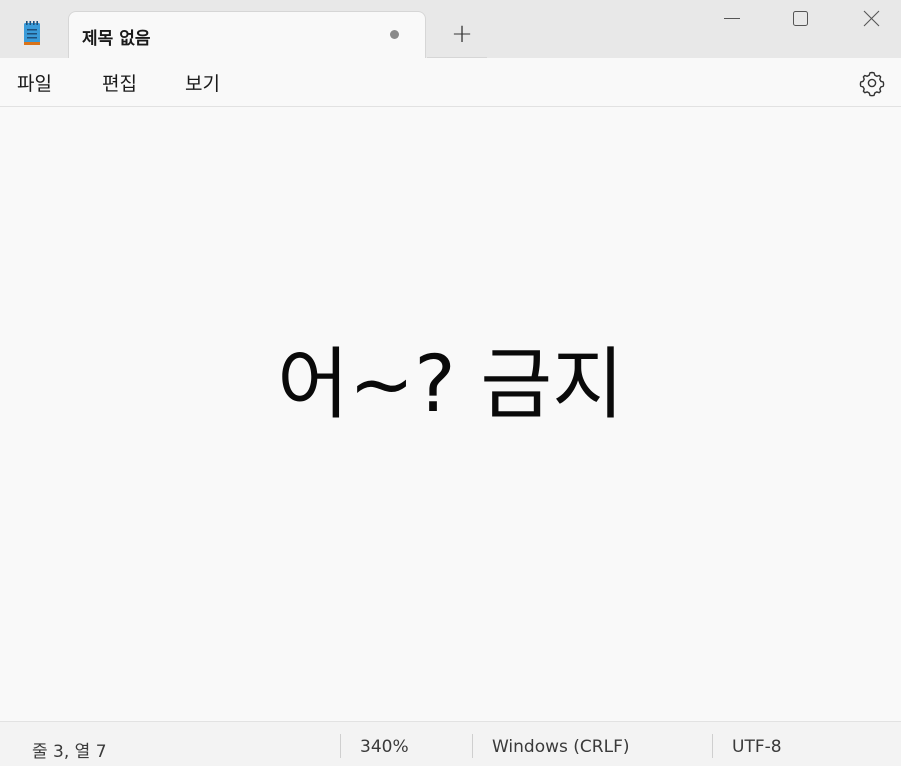 The width and height of the screenshot is (901, 766). I want to click on title-bar: 제목 없음 +, so click(450, 29).